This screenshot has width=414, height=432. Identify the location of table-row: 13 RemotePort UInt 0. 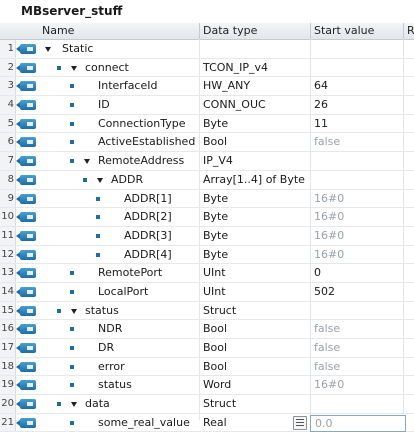
(207, 273).